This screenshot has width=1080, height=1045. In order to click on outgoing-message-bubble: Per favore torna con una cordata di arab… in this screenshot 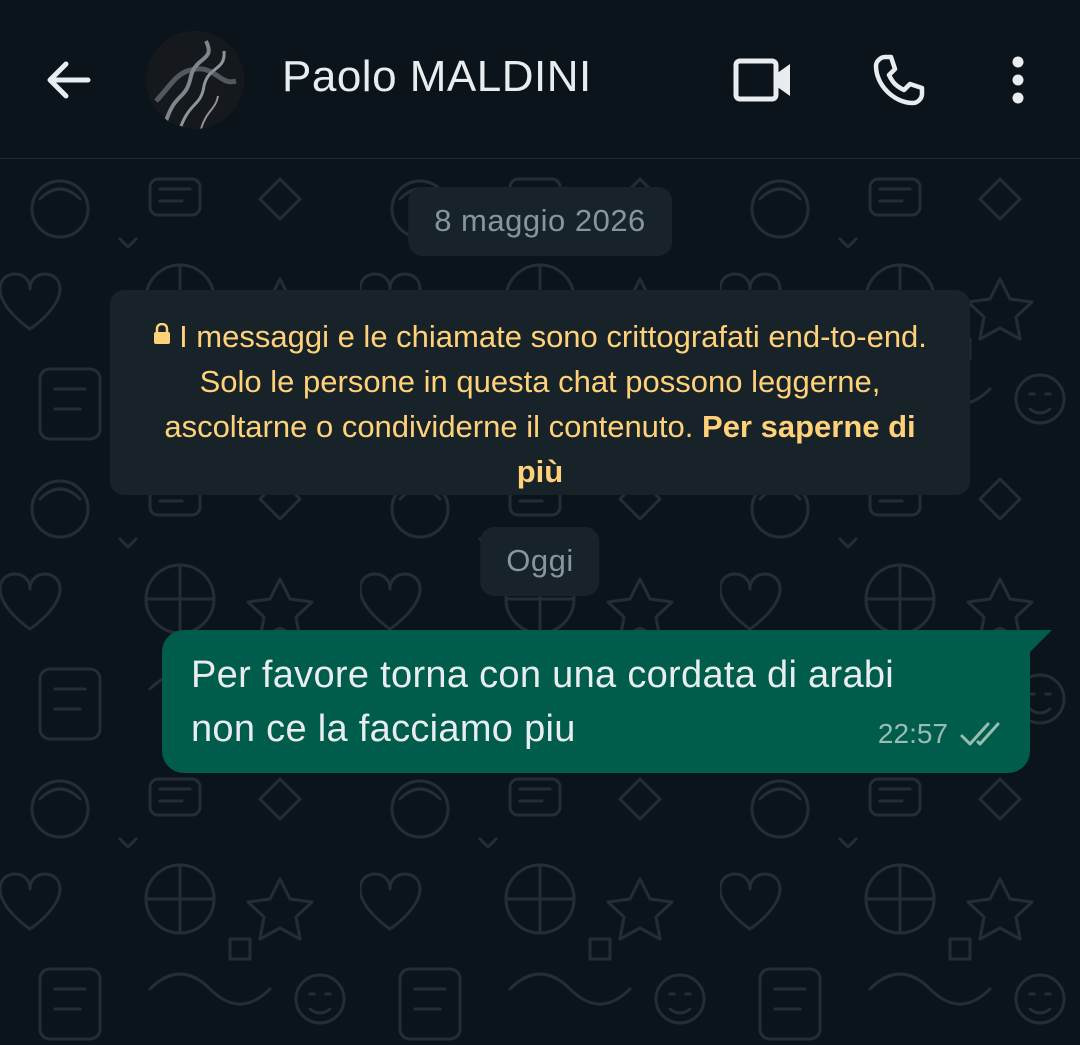, I will do `click(596, 701)`.